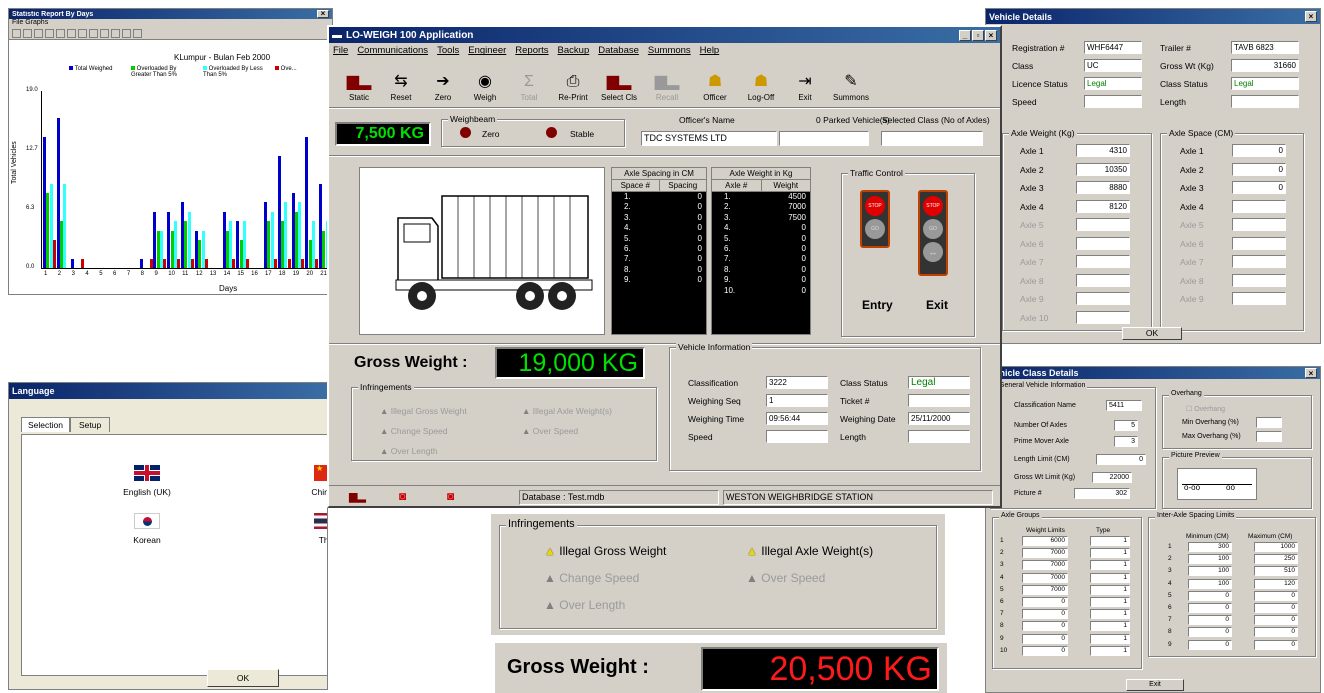 Image resolution: width=1324 pixels, height=693 pixels. I want to click on max-spacing-field: 120, so click(1276, 583).